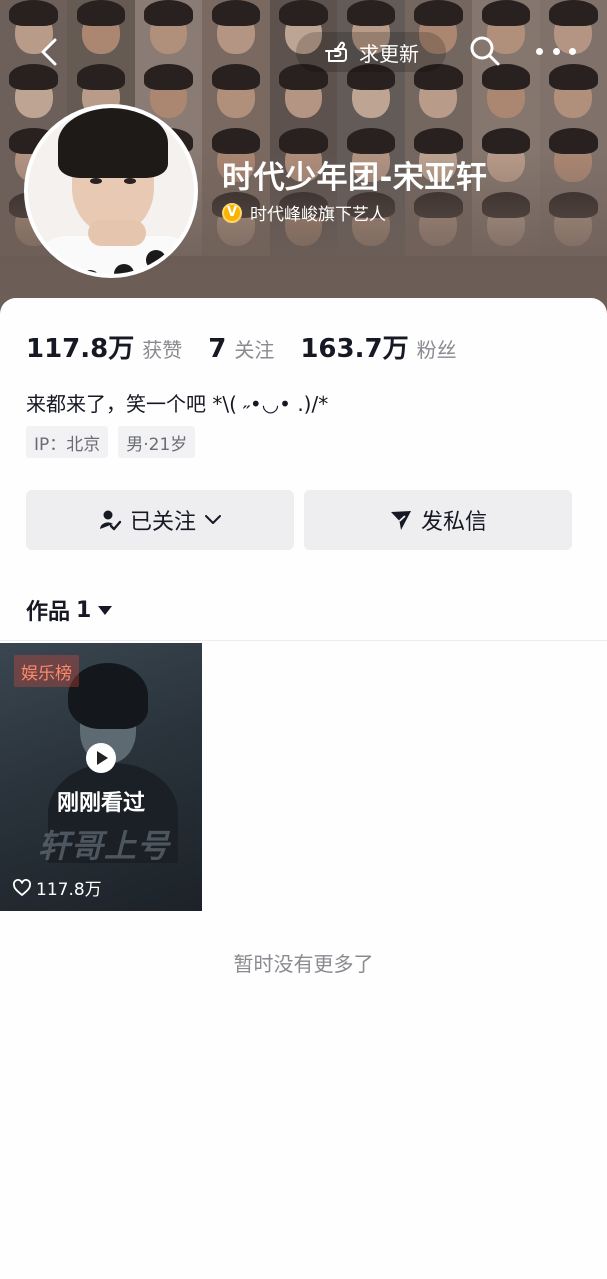 The height and width of the screenshot is (1279, 607). I want to click on video-likes: 117.8万, so click(57, 887).